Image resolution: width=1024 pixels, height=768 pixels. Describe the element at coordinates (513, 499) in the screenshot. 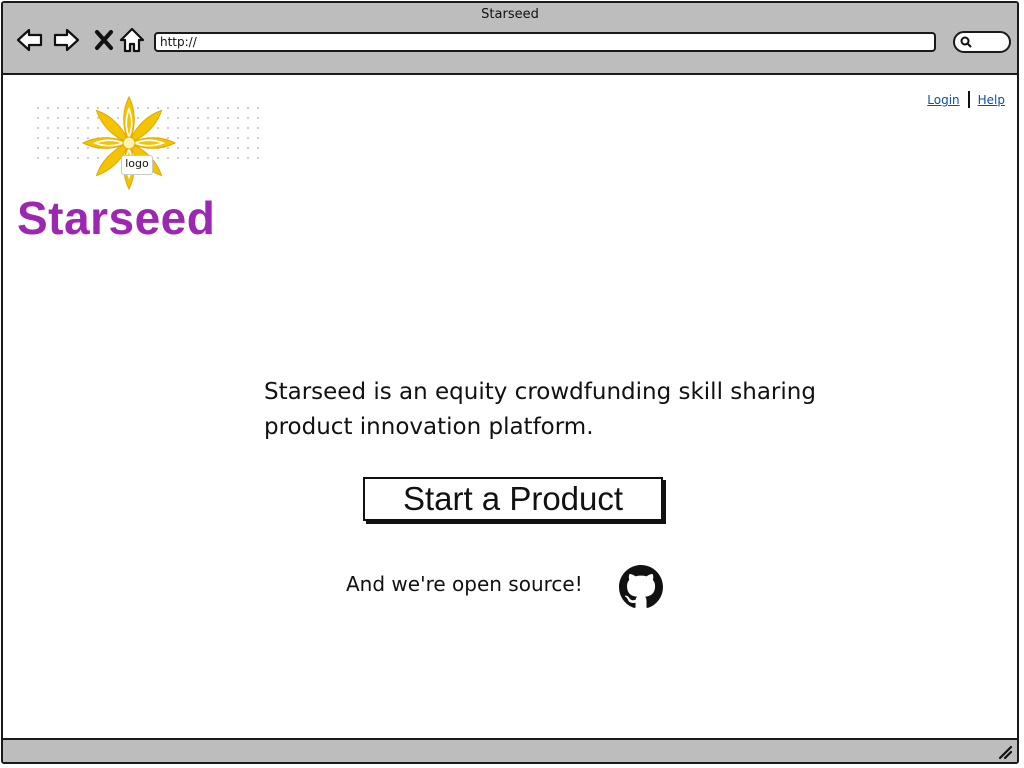

I see `start-product-button: Start a Product` at that location.